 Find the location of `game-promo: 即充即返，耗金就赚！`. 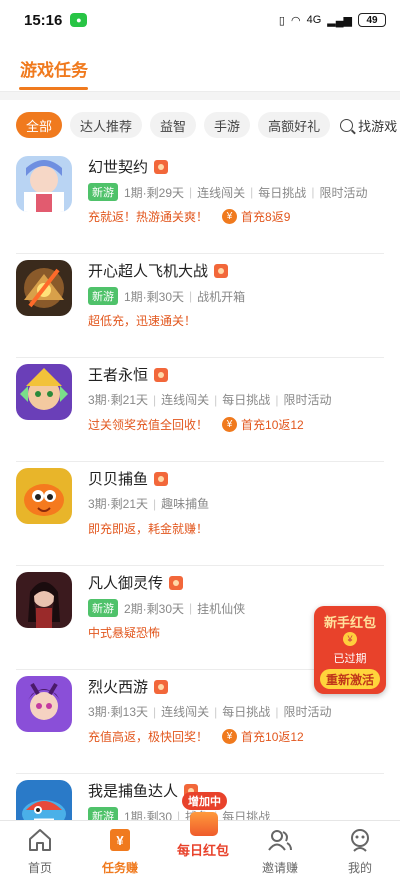

game-promo: 即充即返，耗金就赚！ is located at coordinates (148, 528).